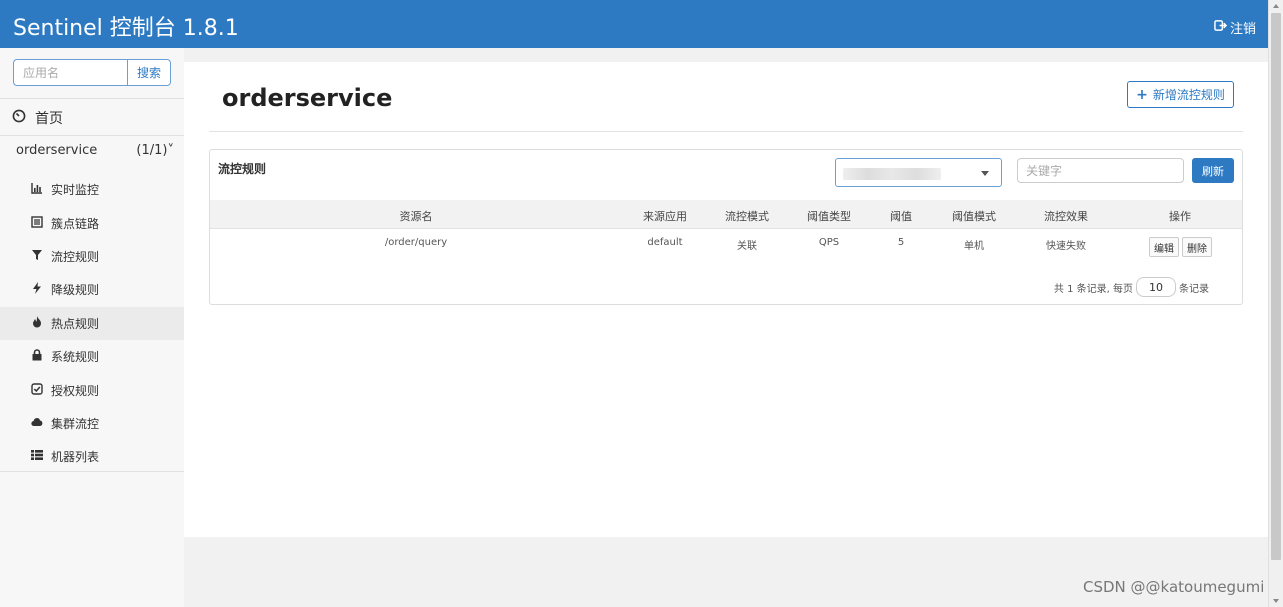 This screenshot has height=607, width=1283. Describe the element at coordinates (1093, 289) in the screenshot. I see `pagination-prefix: 共 1 条记录, 每页` at that location.